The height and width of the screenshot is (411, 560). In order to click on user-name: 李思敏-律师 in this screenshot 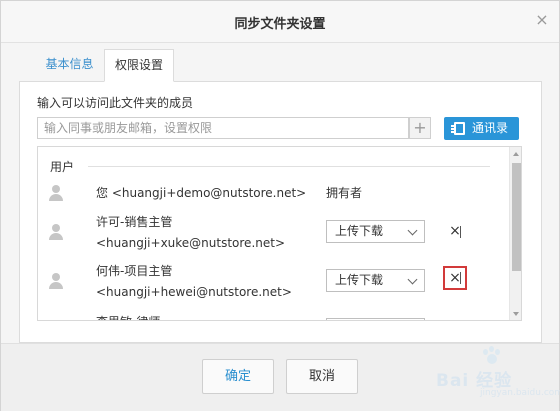, I will do `click(128, 316)`.